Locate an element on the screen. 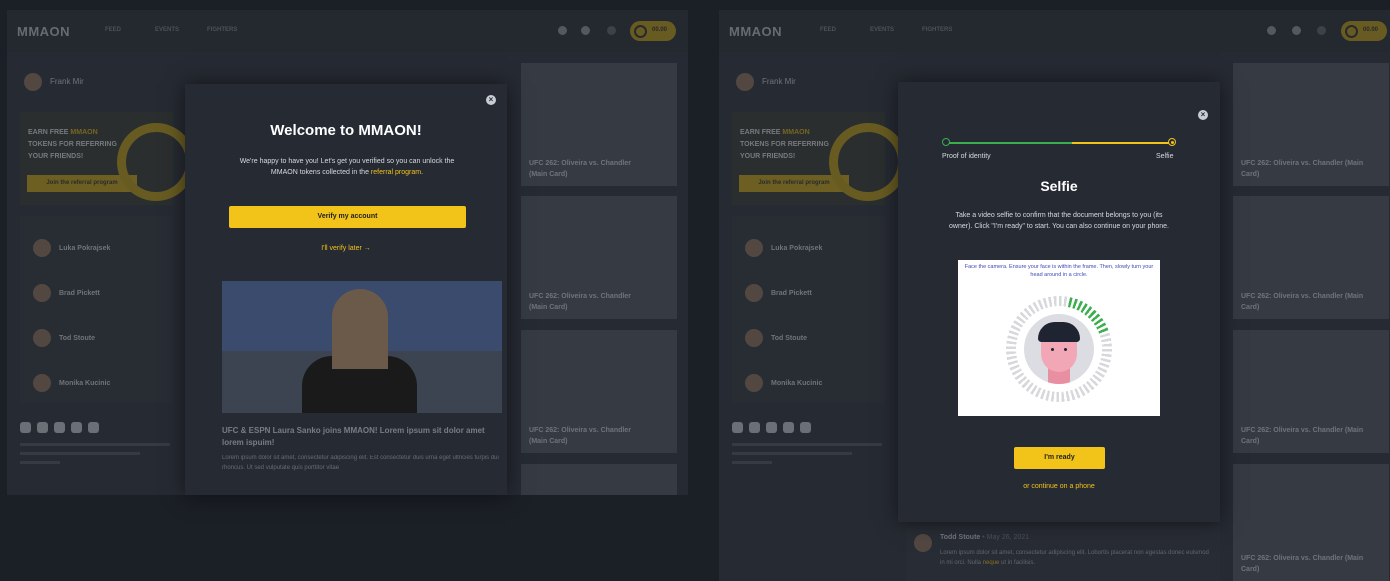  face-scan-ring is located at coordinates (1059, 349).